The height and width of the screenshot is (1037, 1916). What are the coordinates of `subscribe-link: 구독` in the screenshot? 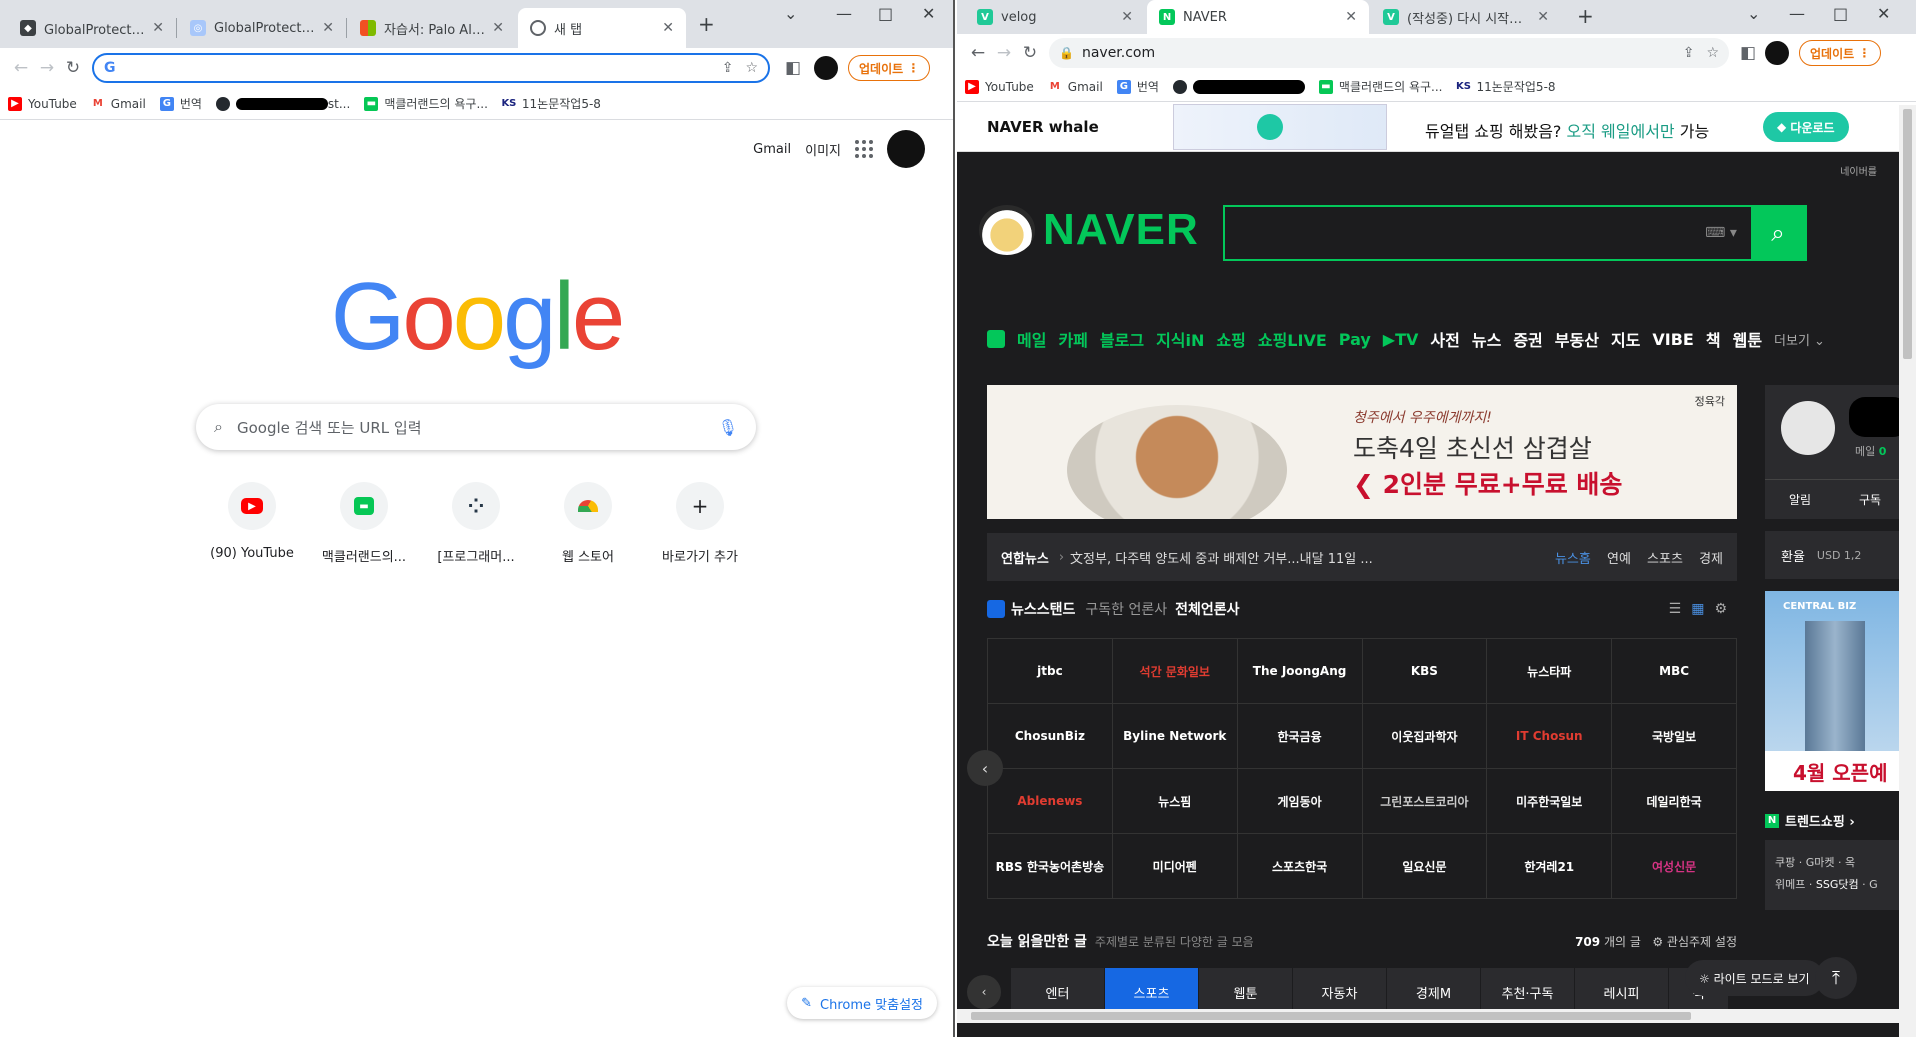 It's located at (1867, 499).